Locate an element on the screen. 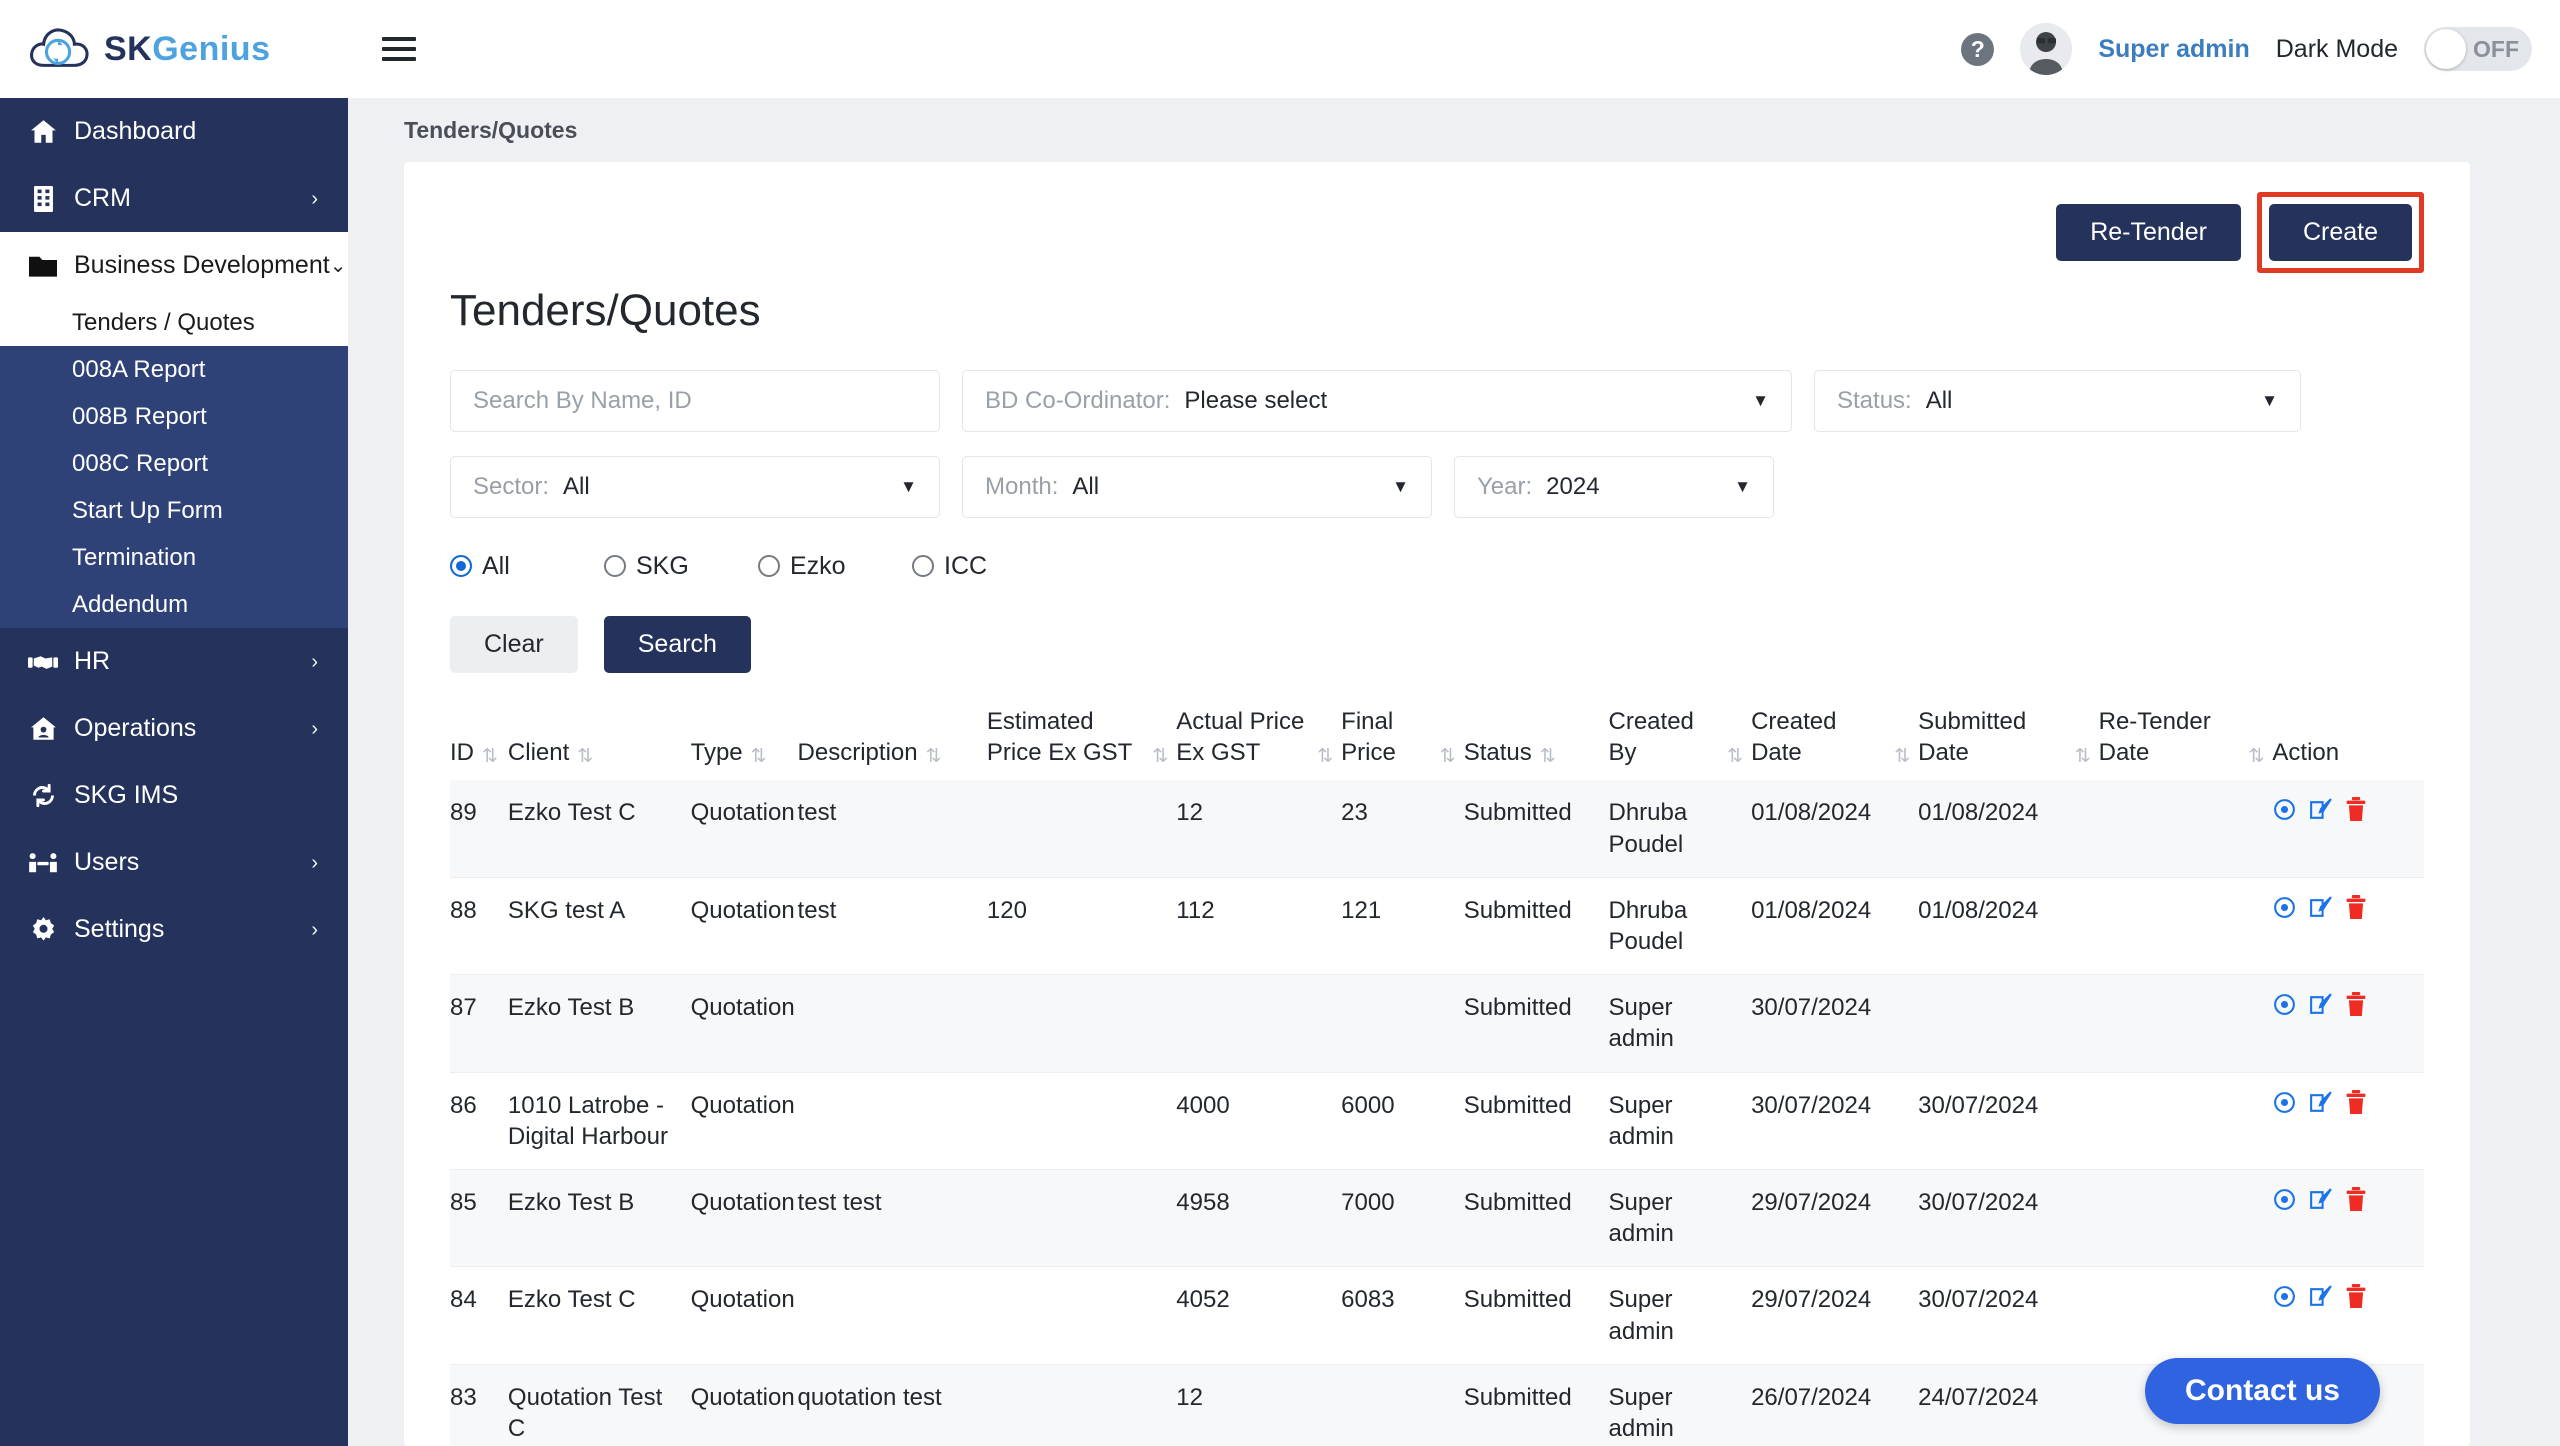 The image size is (2560, 1446). sidebar-item-008c-report: 008C Report is located at coordinates (174, 463).